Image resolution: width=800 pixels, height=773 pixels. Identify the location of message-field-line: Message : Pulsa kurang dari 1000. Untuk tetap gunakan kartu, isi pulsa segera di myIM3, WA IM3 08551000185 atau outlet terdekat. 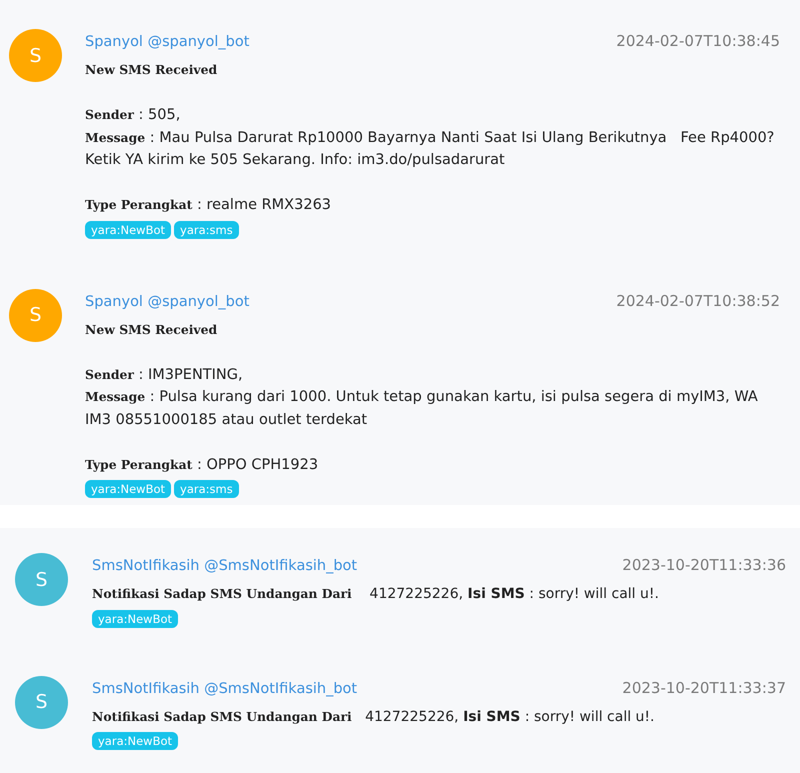
(422, 409).